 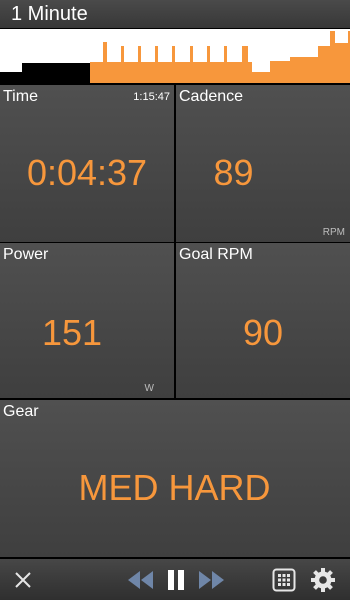 I want to click on gear-icon, so click(x=323, y=579).